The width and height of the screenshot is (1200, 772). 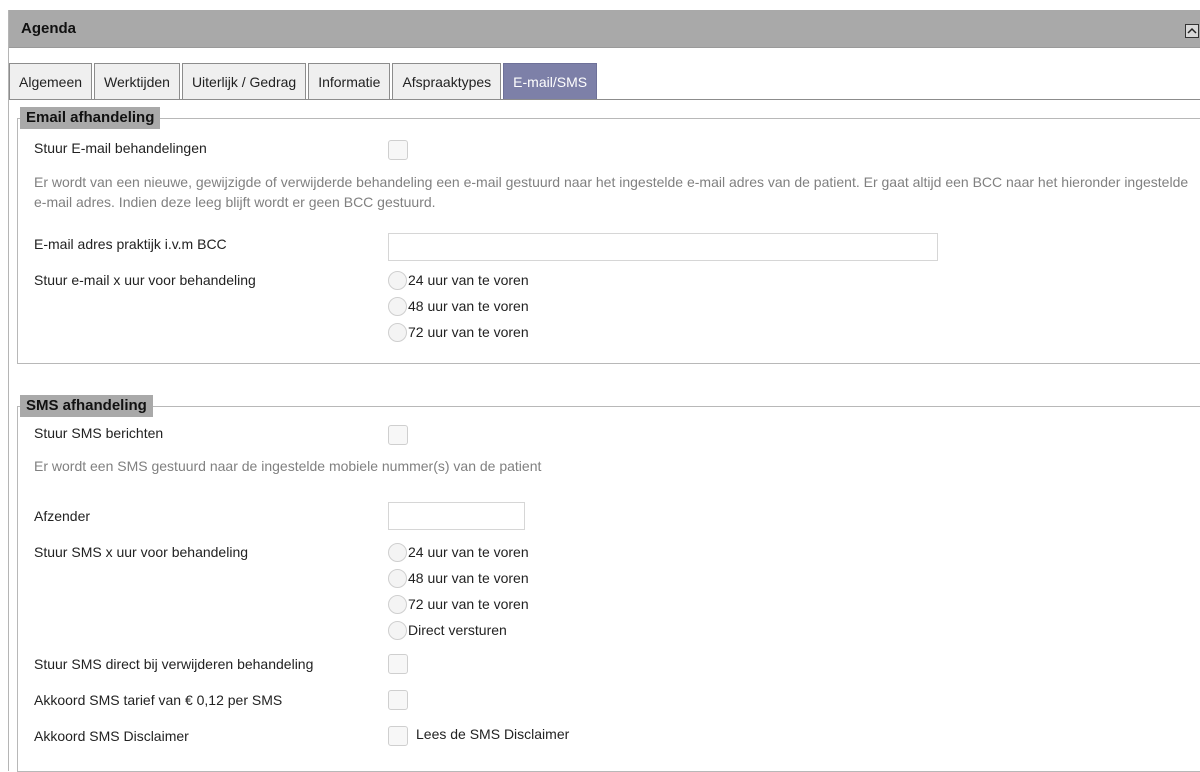 I want to click on bcc-label: E-mail adres praktijk i.v.m BCC, so click(x=130, y=244).